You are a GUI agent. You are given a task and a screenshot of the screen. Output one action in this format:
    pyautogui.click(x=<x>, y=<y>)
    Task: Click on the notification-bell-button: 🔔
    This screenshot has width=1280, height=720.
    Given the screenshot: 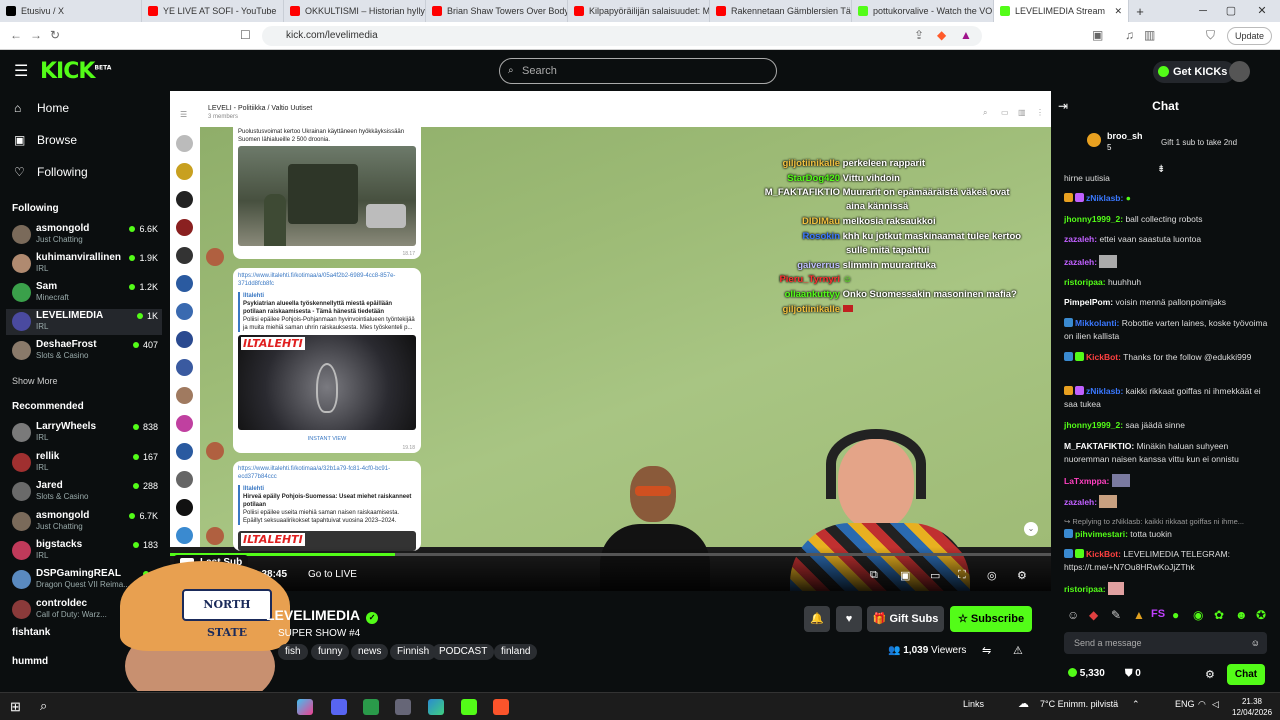 What is the action you would take?
    pyautogui.click(x=817, y=619)
    